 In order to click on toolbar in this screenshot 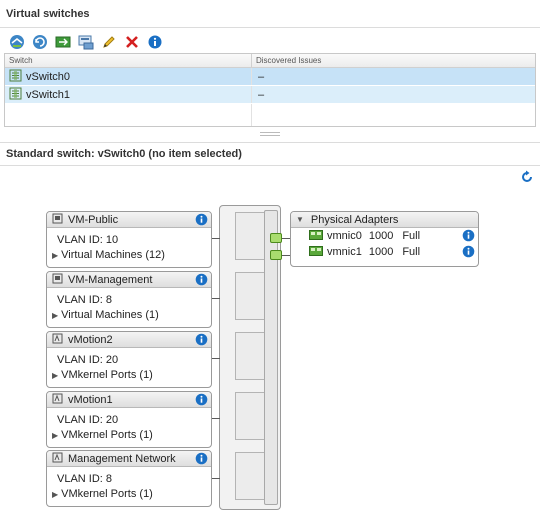, I will do `click(86, 42)`.